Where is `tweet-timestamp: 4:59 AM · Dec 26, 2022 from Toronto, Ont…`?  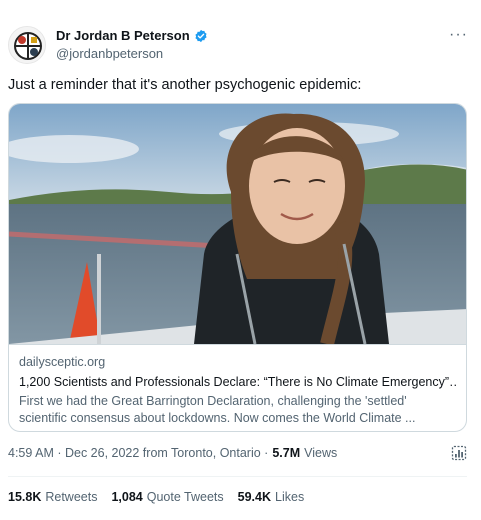
tweet-timestamp: 4:59 AM · Dec 26, 2022 from Toronto, Ont… is located at coordinates (138, 453).